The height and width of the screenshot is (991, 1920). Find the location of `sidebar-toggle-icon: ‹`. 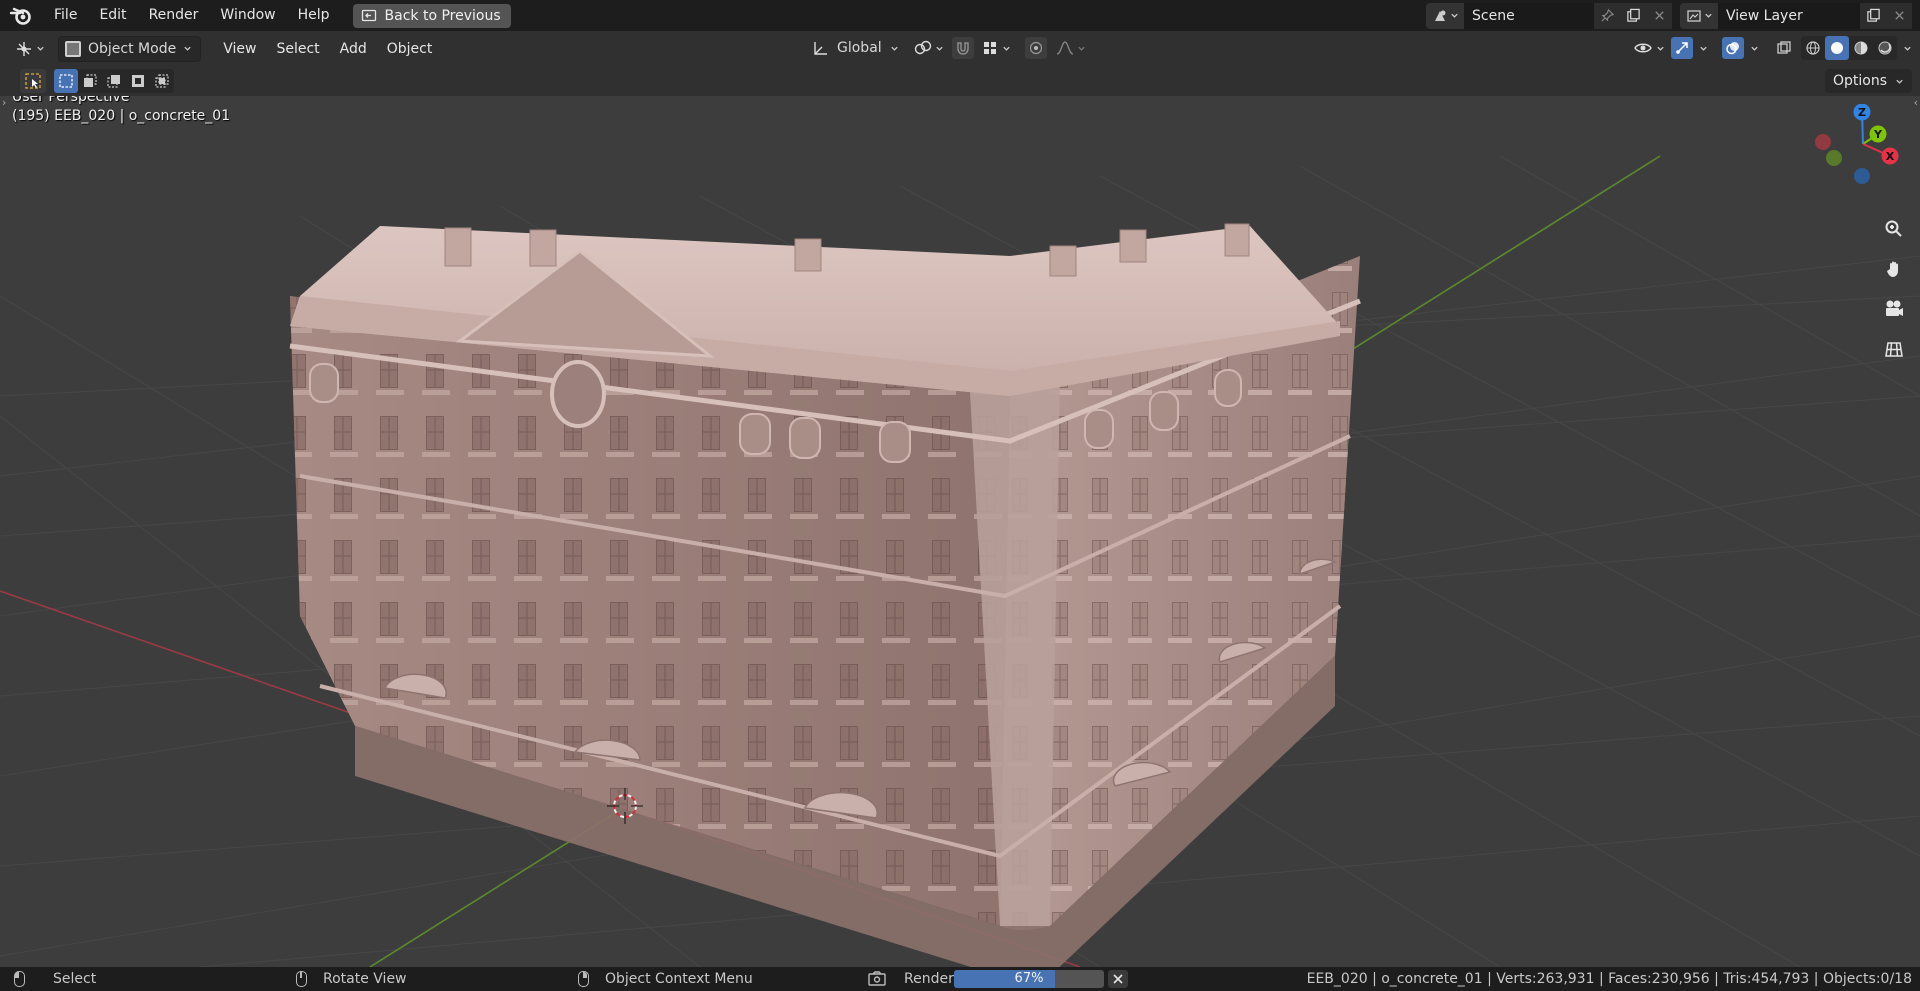

sidebar-toggle-icon: ‹ is located at coordinates (1916, 102).